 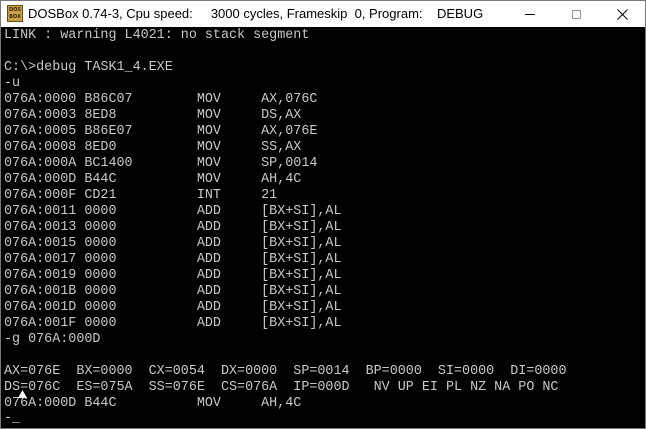 What do you see at coordinates (12, 83) in the screenshot?
I see `console-line: -u` at bounding box center [12, 83].